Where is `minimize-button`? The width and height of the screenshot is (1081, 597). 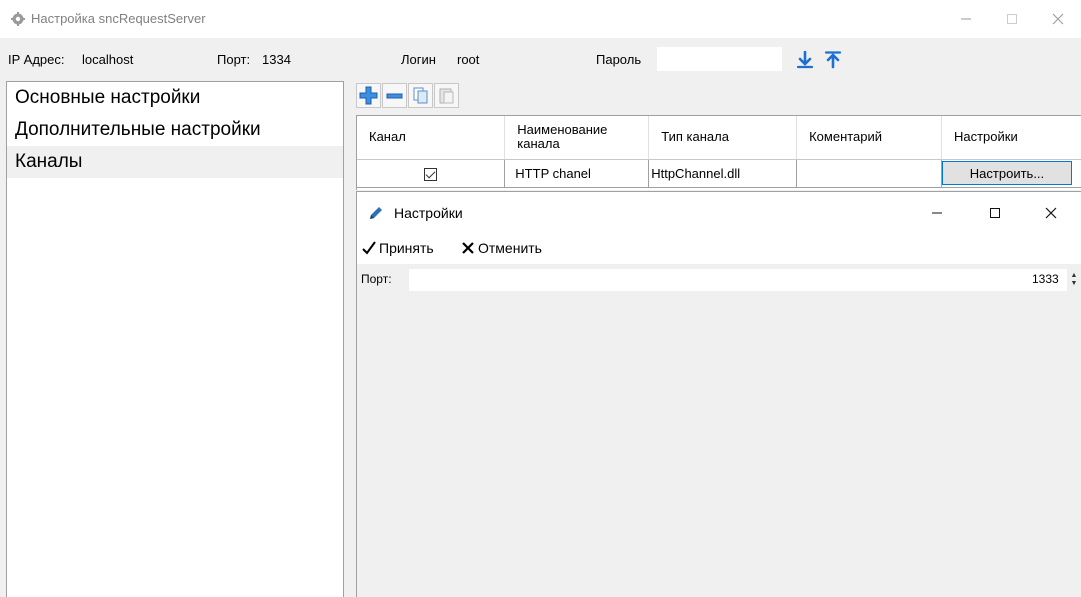 minimize-button is located at coordinates (966, 19).